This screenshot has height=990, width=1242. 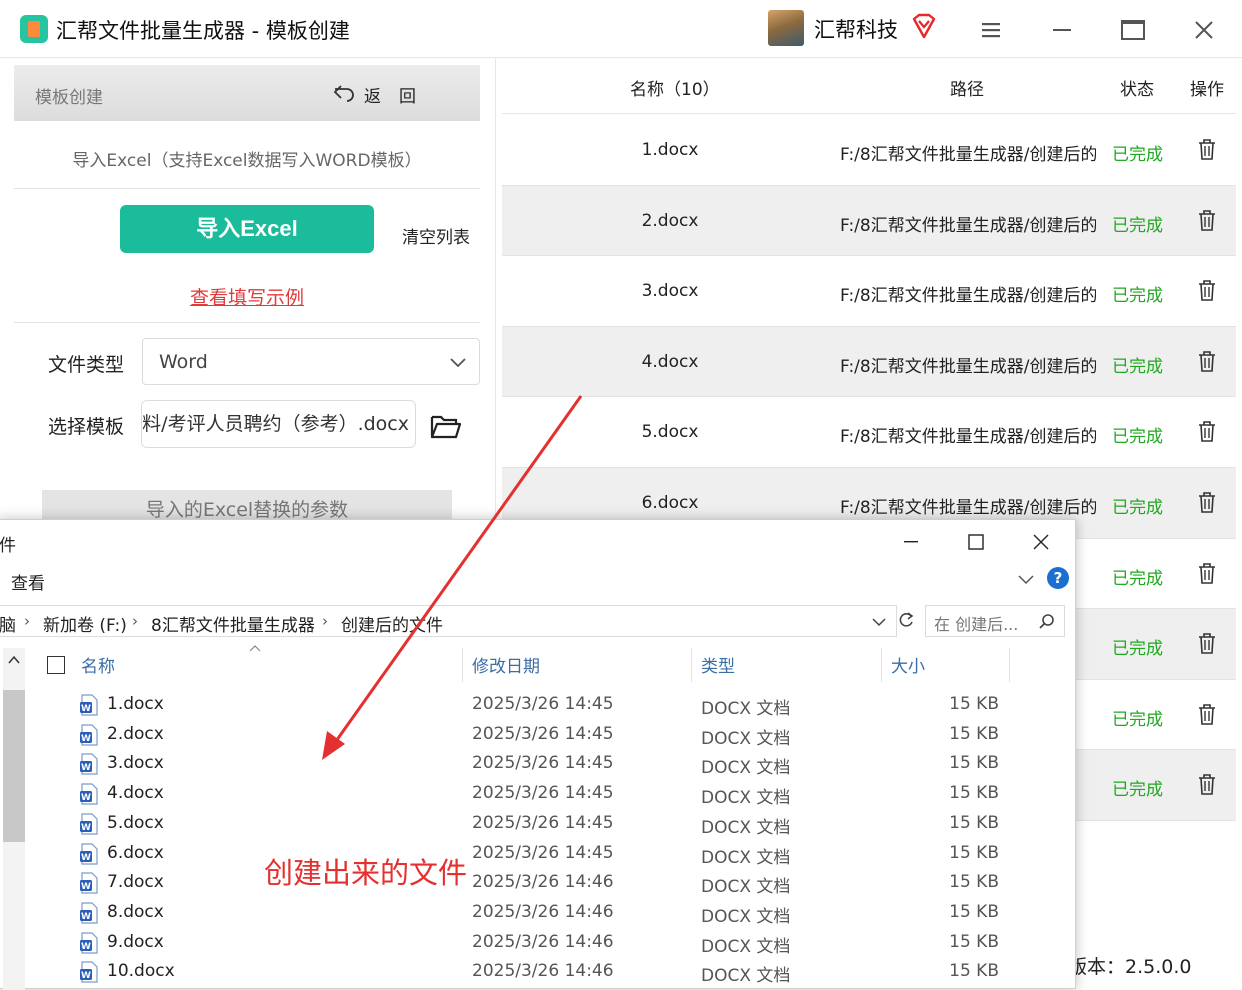 I want to click on column-header-action: 操作, so click(x=1207, y=90).